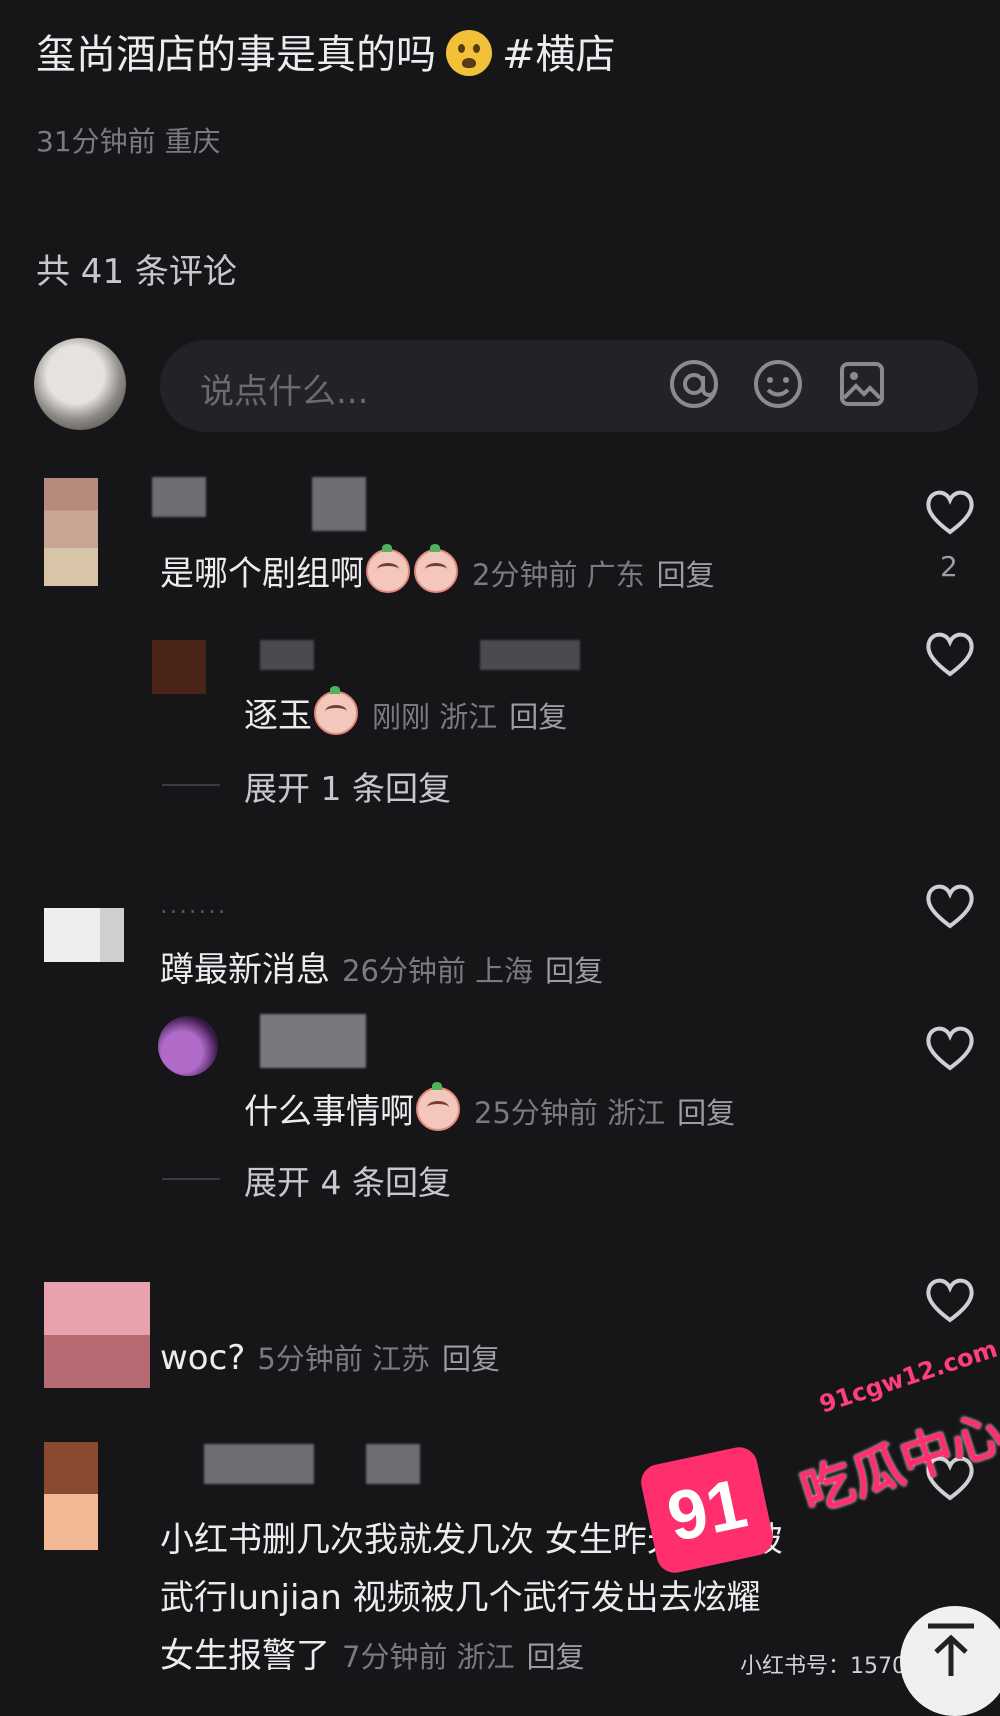  Describe the element at coordinates (329, 1112) in the screenshot. I see `comment-text: 什么事情啊` at that location.